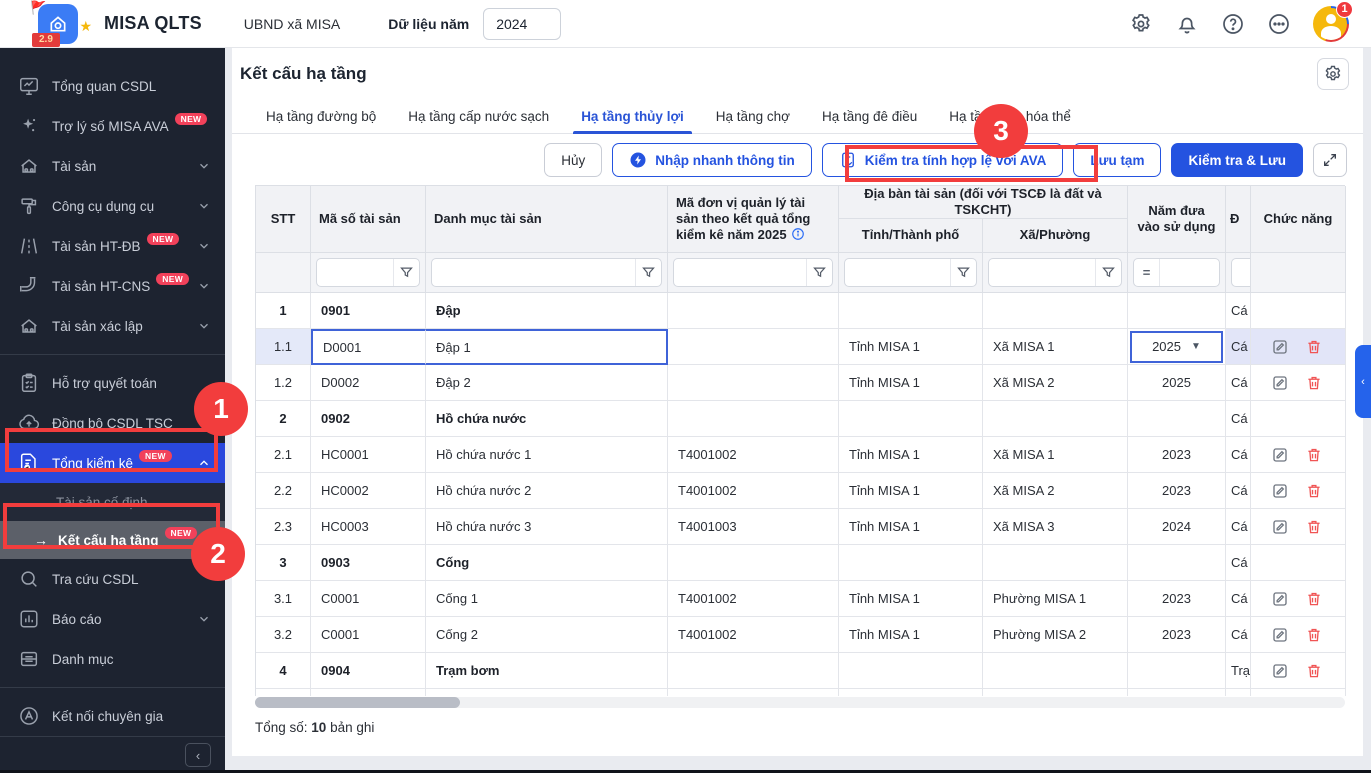  Describe the element at coordinates (1333, 21) in the screenshot. I see `user-avatar: 1` at that location.